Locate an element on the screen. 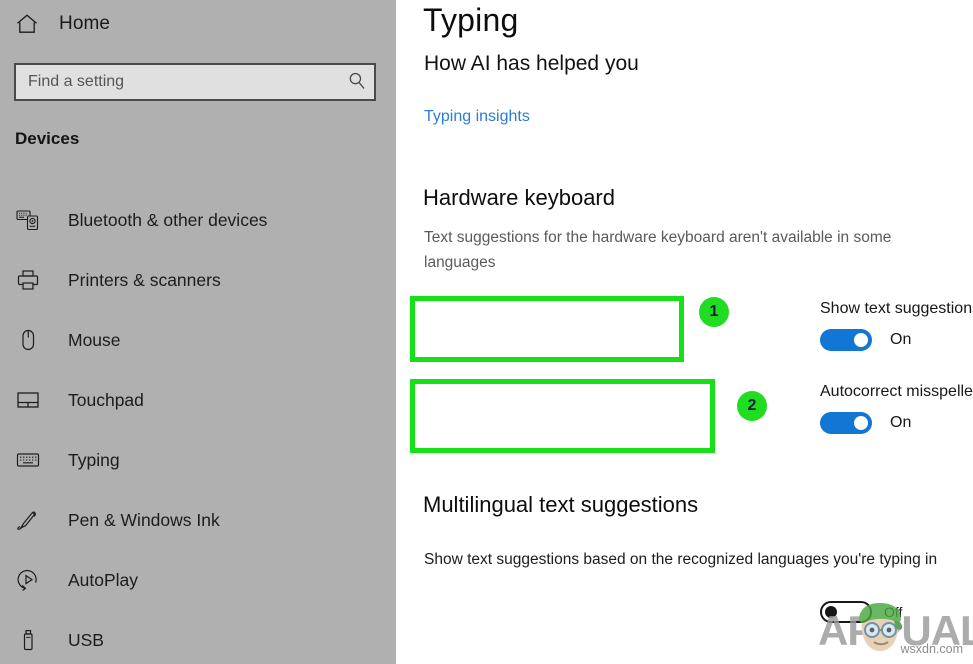 This screenshot has height=664, width=973. sidebar-item-label: Printers & scanners is located at coordinates (144, 279).